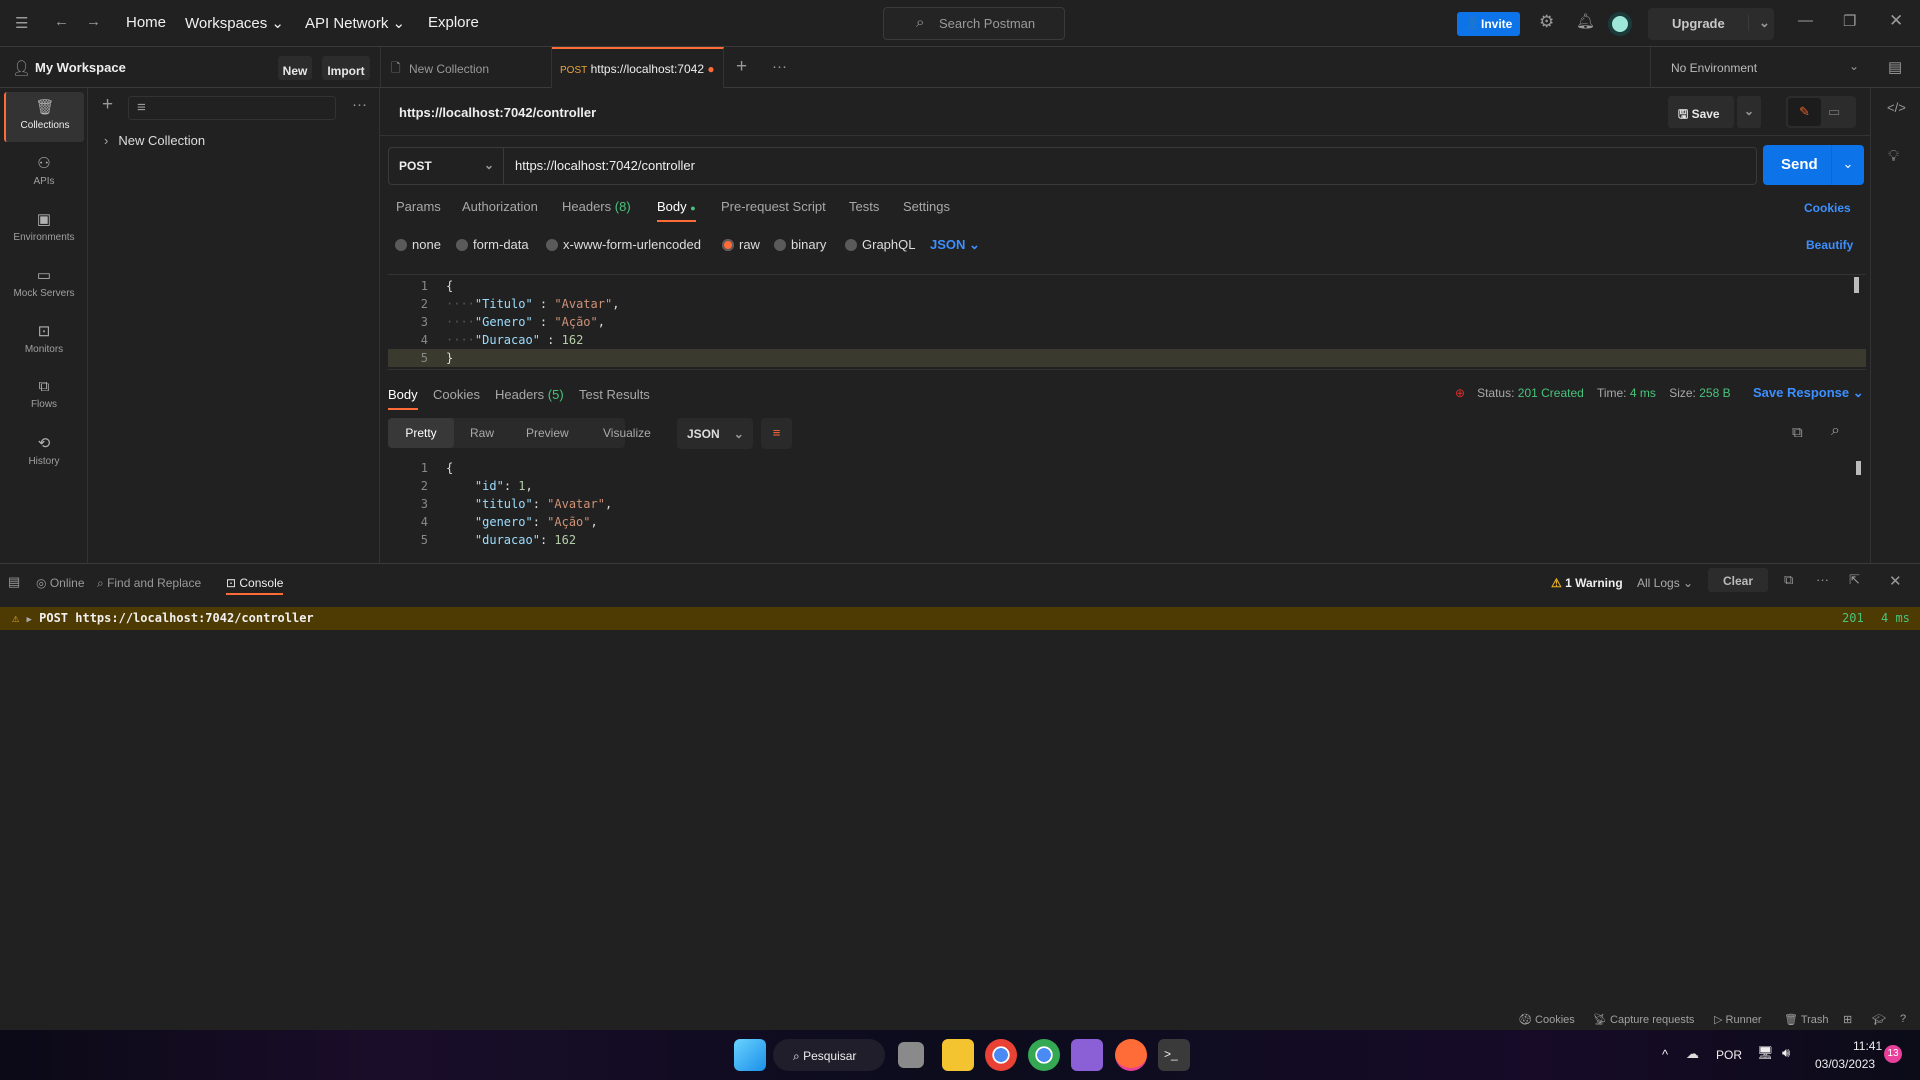  I want to click on import-button: Import, so click(346, 68).